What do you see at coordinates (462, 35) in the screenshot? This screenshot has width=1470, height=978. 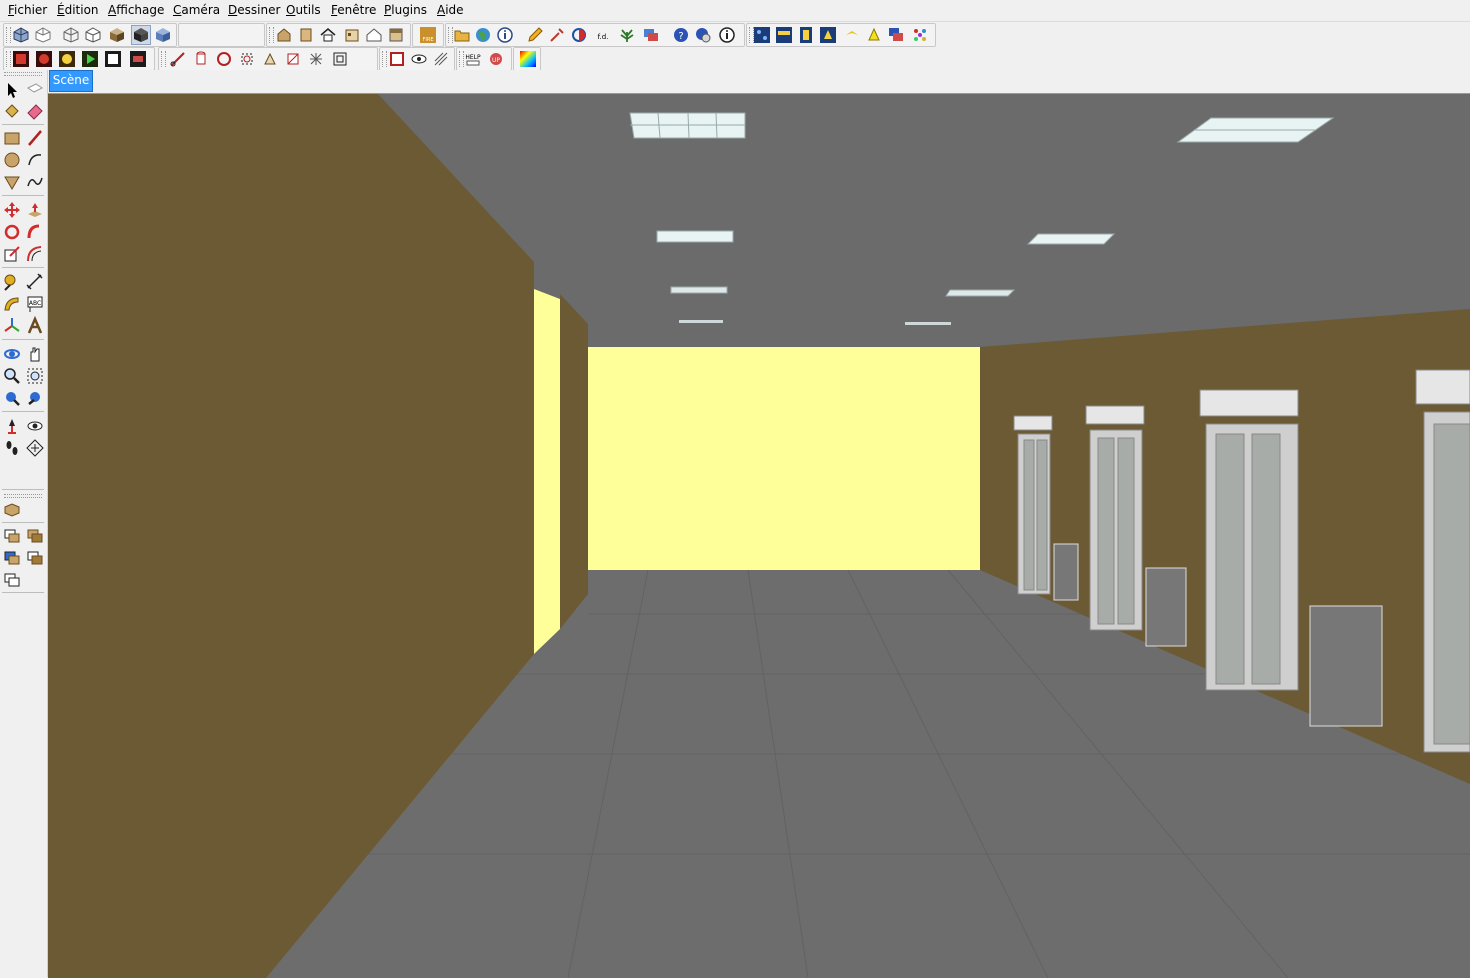 I see `folder-icon` at bounding box center [462, 35].